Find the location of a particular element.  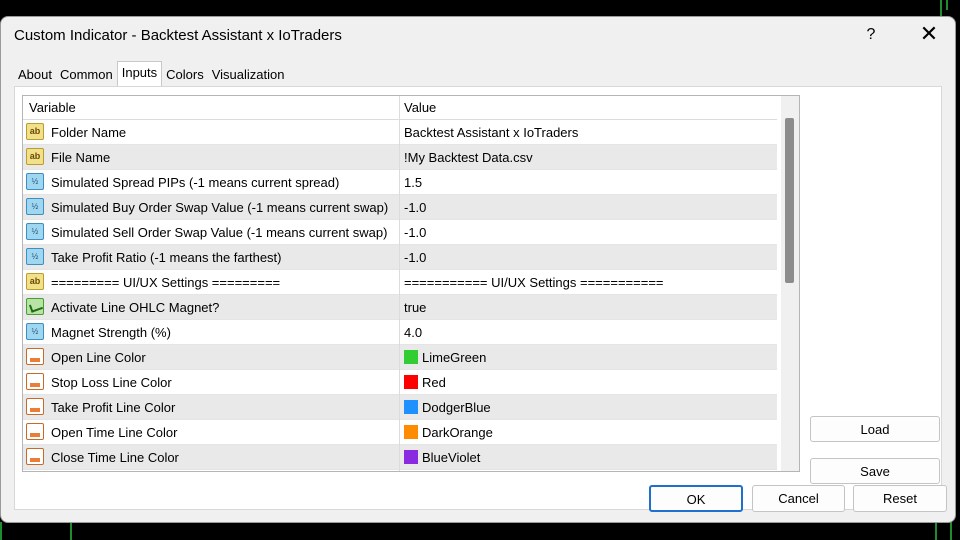

help-button: ? is located at coordinates (871, 35).